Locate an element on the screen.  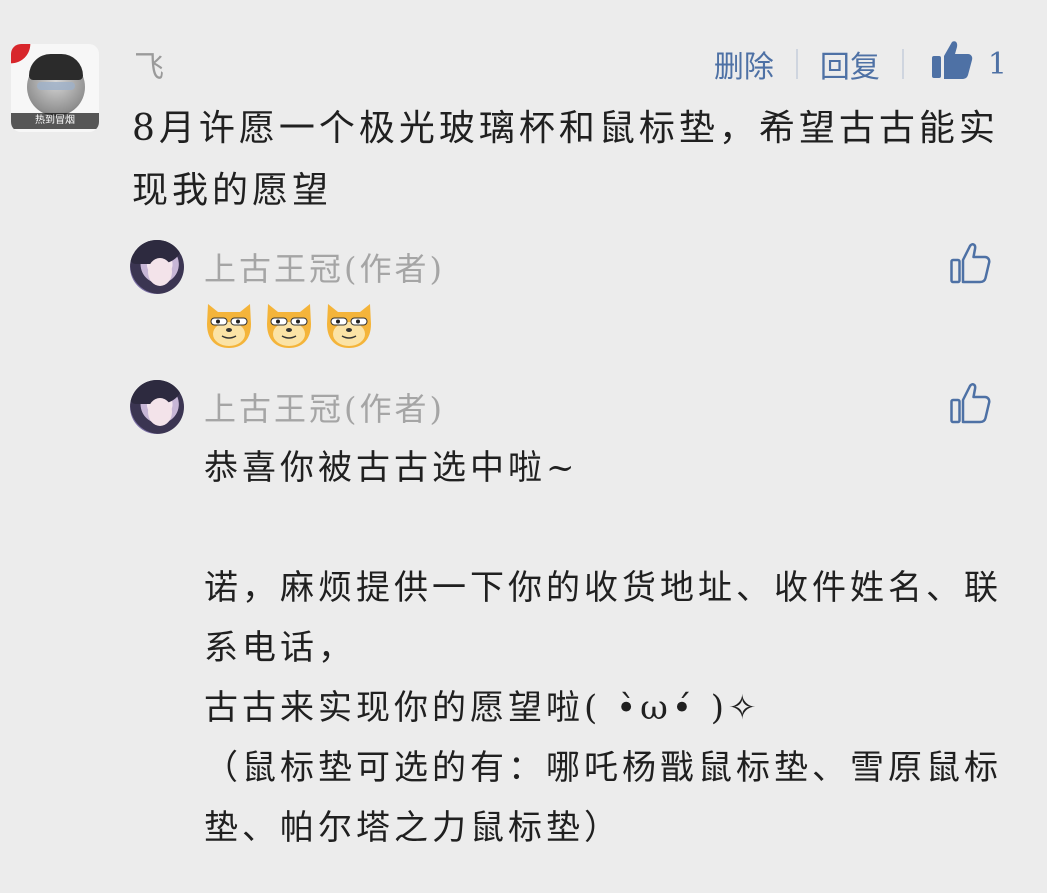
reply-button: 回复 is located at coordinates (850, 64).